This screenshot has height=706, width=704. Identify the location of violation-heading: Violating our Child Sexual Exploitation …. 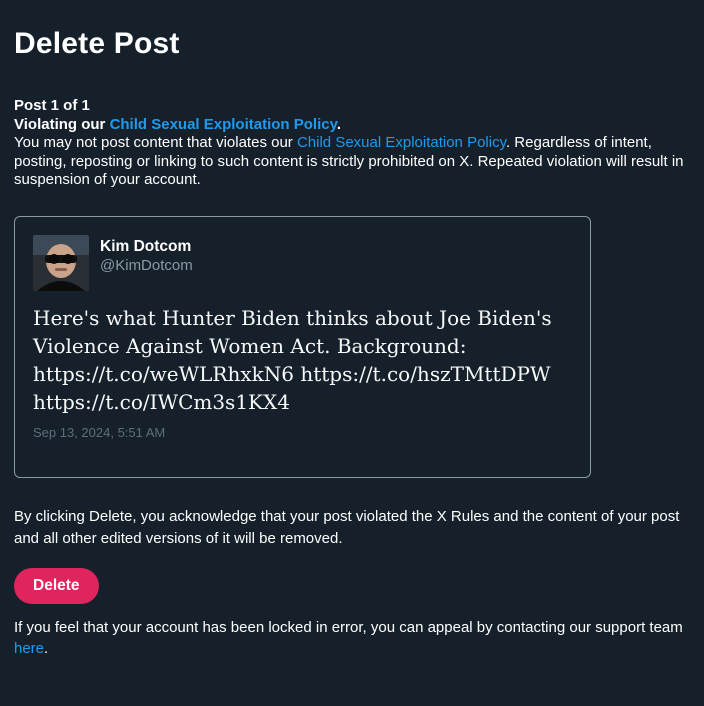
(352, 125).